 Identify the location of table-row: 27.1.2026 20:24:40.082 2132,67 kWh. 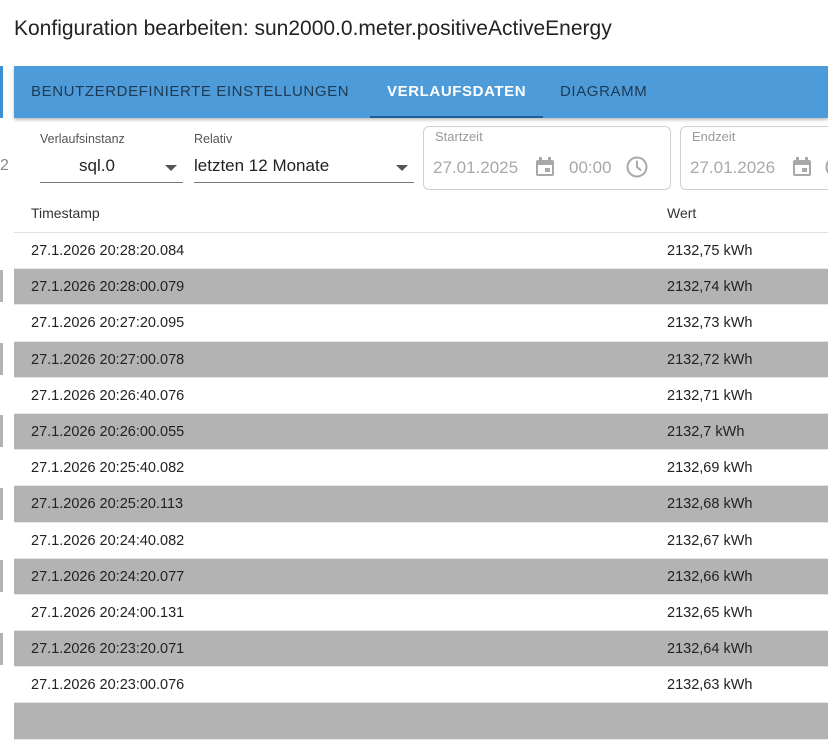
(421, 541).